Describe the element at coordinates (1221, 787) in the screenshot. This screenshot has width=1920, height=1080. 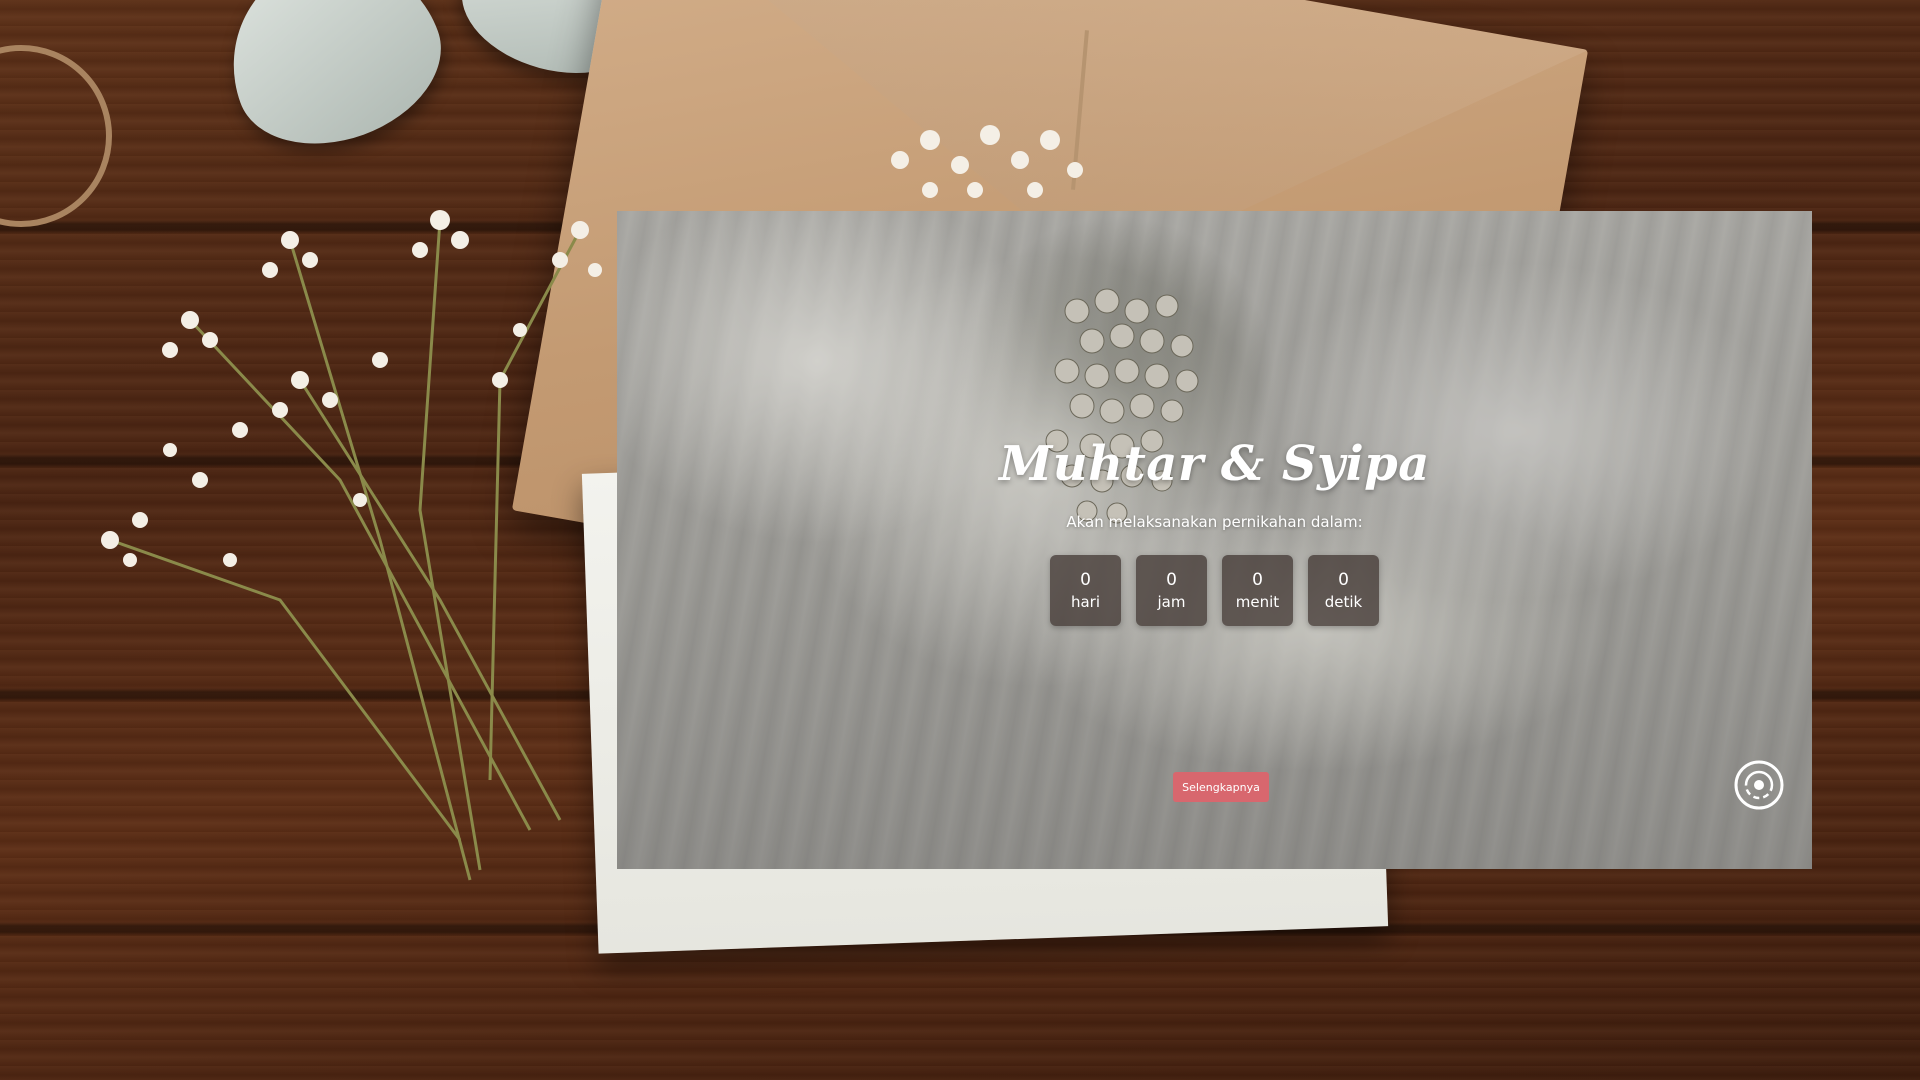
I see `more-details-button: Selengkapnya` at that location.